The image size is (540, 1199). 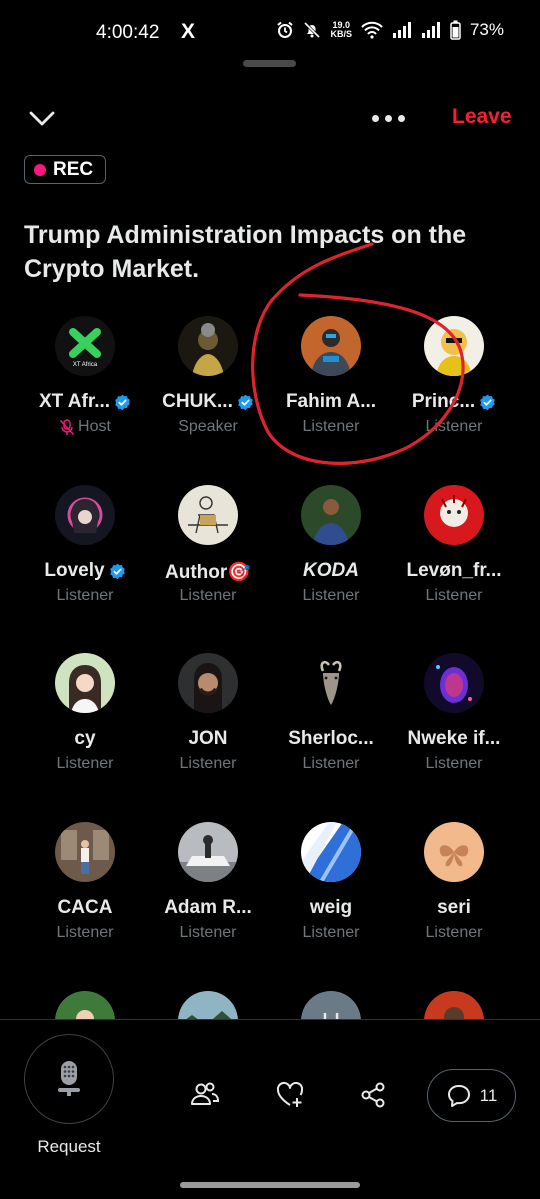 What do you see at coordinates (331, 890) in the screenshot?
I see `participant-card: weig Listener` at bounding box center [331, 890].